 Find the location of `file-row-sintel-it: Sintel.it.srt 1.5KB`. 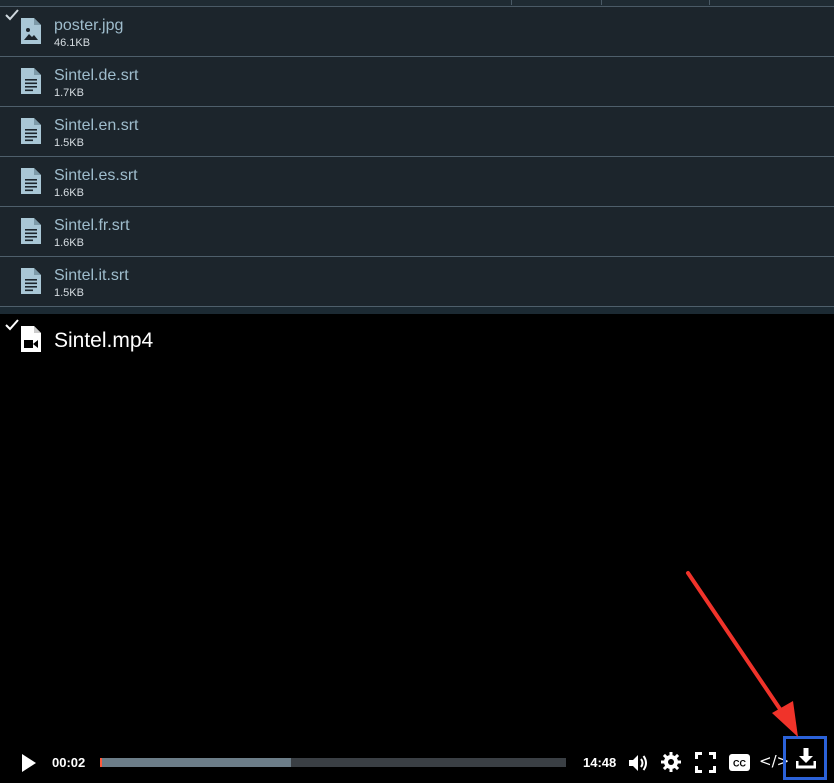

file-row-sintel-it: Sintel.it.srt 1.5KB is located at coordinates (417, 282).